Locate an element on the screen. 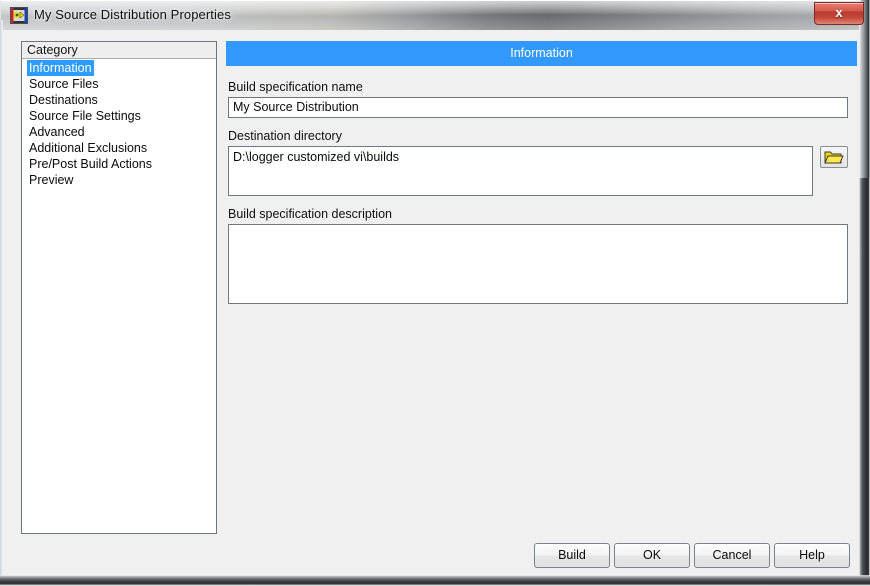 The width and height of the screenshot is (870, 586). cancel-button: Cancel is located at coordinates (732, 555).